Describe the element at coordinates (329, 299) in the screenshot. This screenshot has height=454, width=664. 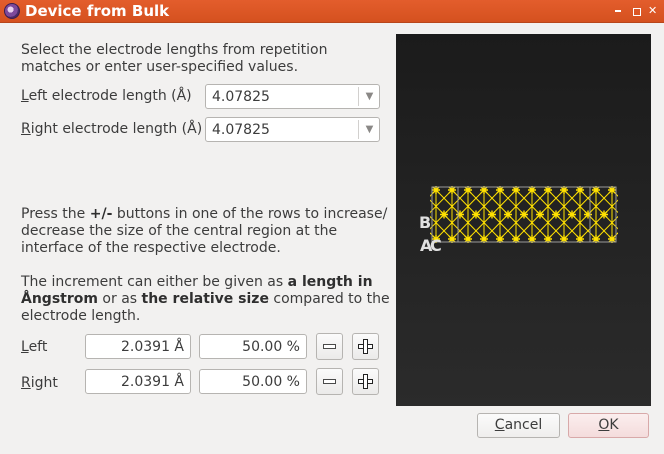
I see `text: compared to the` at that location.